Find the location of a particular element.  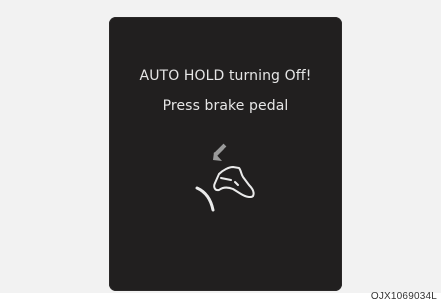

pedal-icon is located at coordinates (205, 199).